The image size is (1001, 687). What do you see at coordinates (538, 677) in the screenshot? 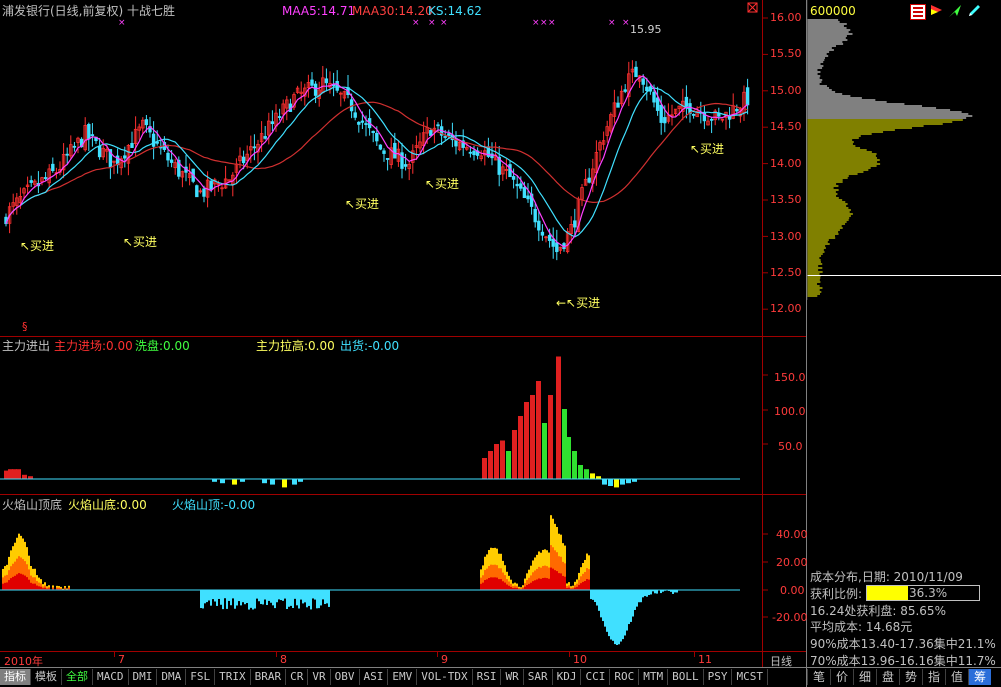
I see `tab-sar: SAR` at bounding box center [538, 677].